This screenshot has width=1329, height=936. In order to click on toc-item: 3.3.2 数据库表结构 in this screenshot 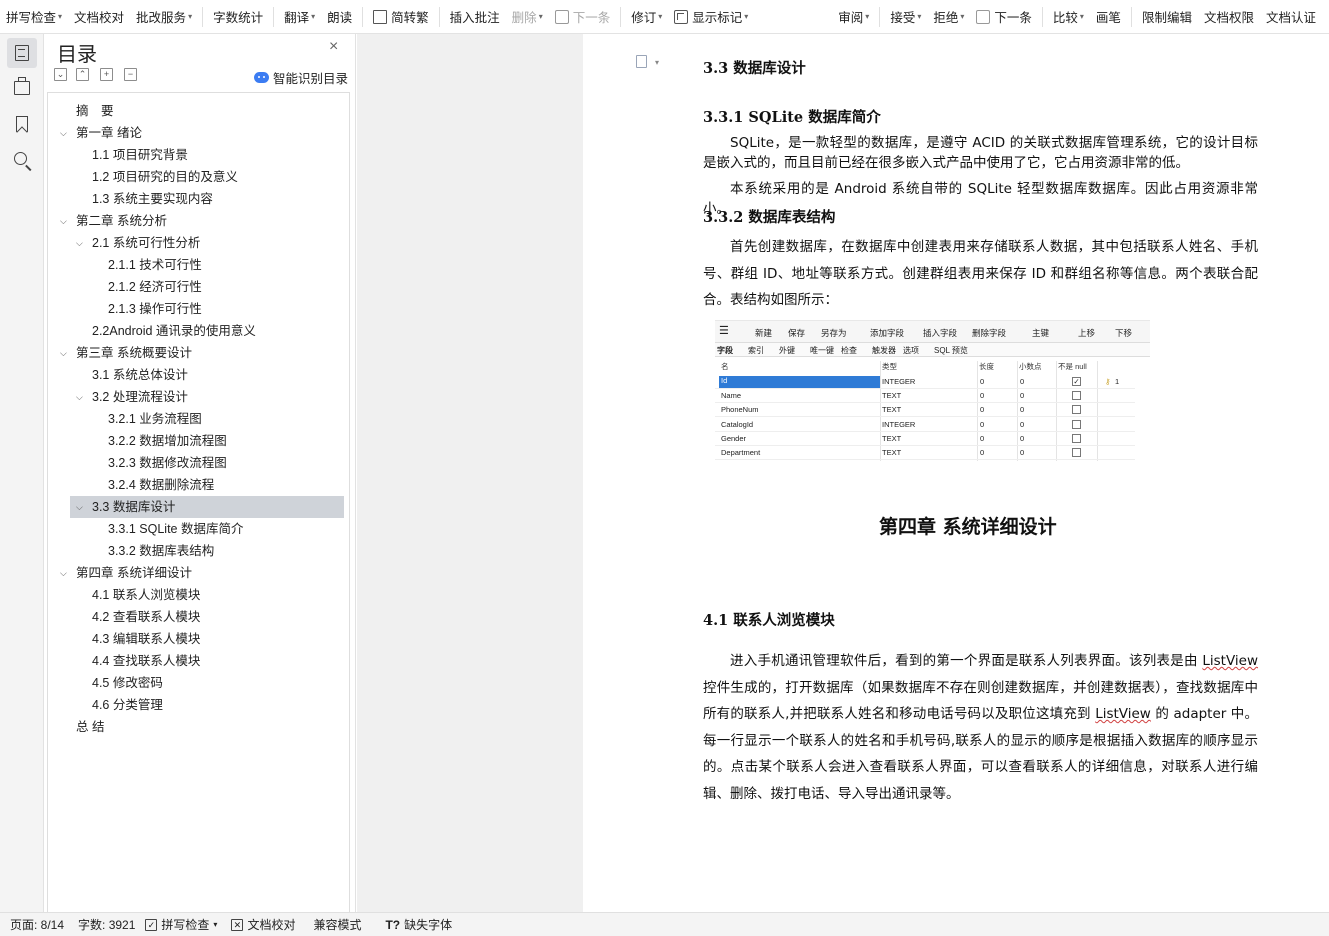, I will do `click(198, 551)`.